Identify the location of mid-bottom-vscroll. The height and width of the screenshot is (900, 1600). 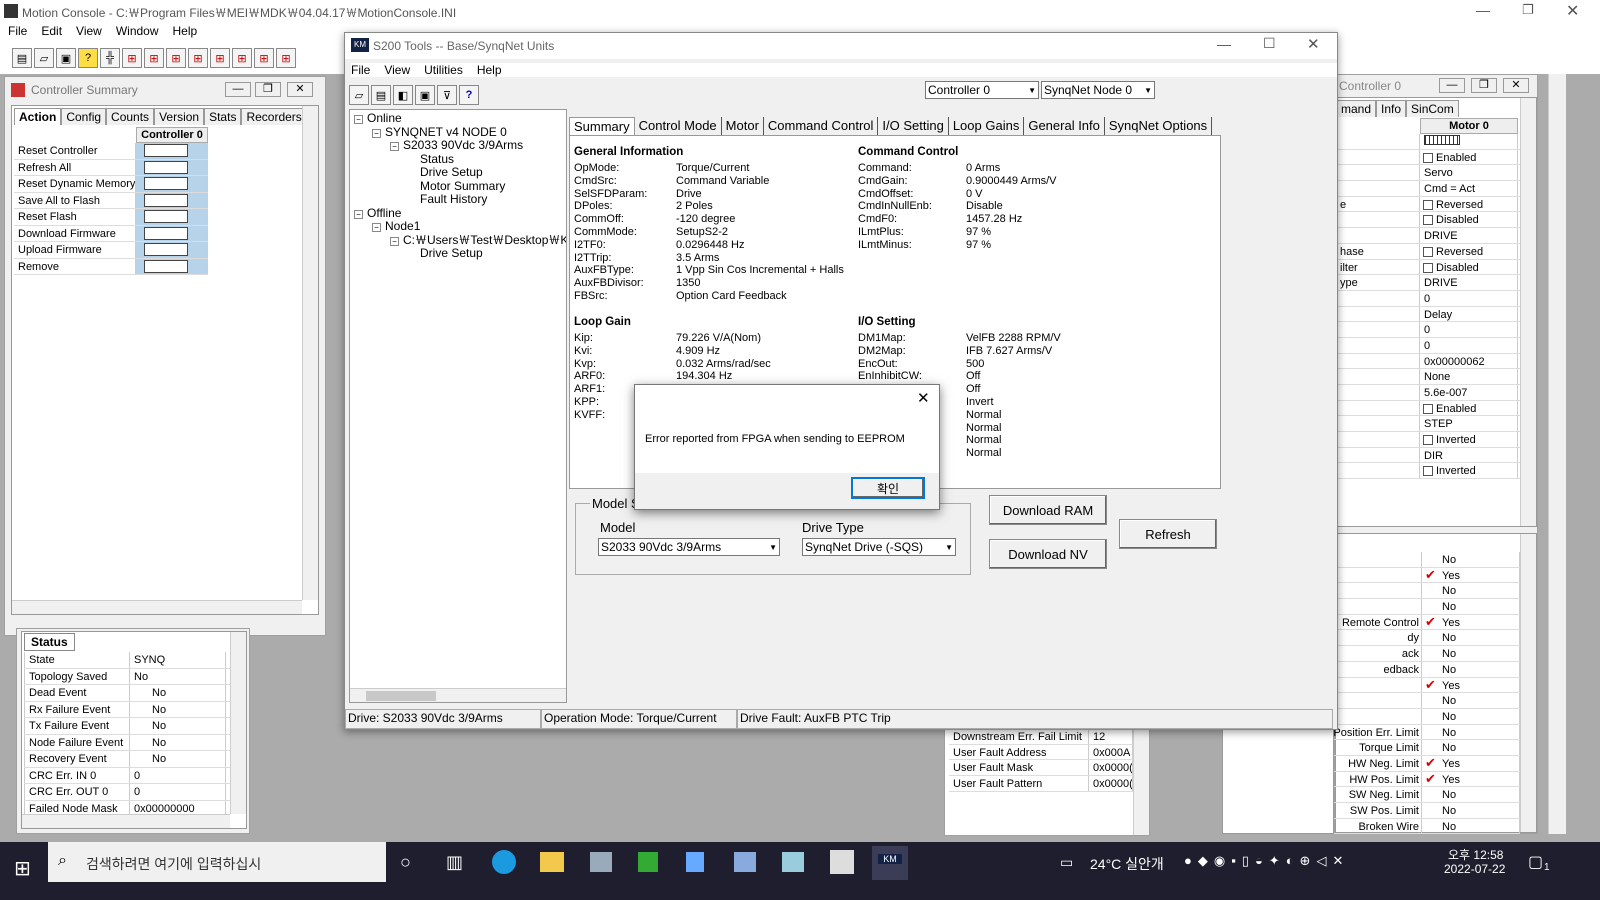
(1141, 781).